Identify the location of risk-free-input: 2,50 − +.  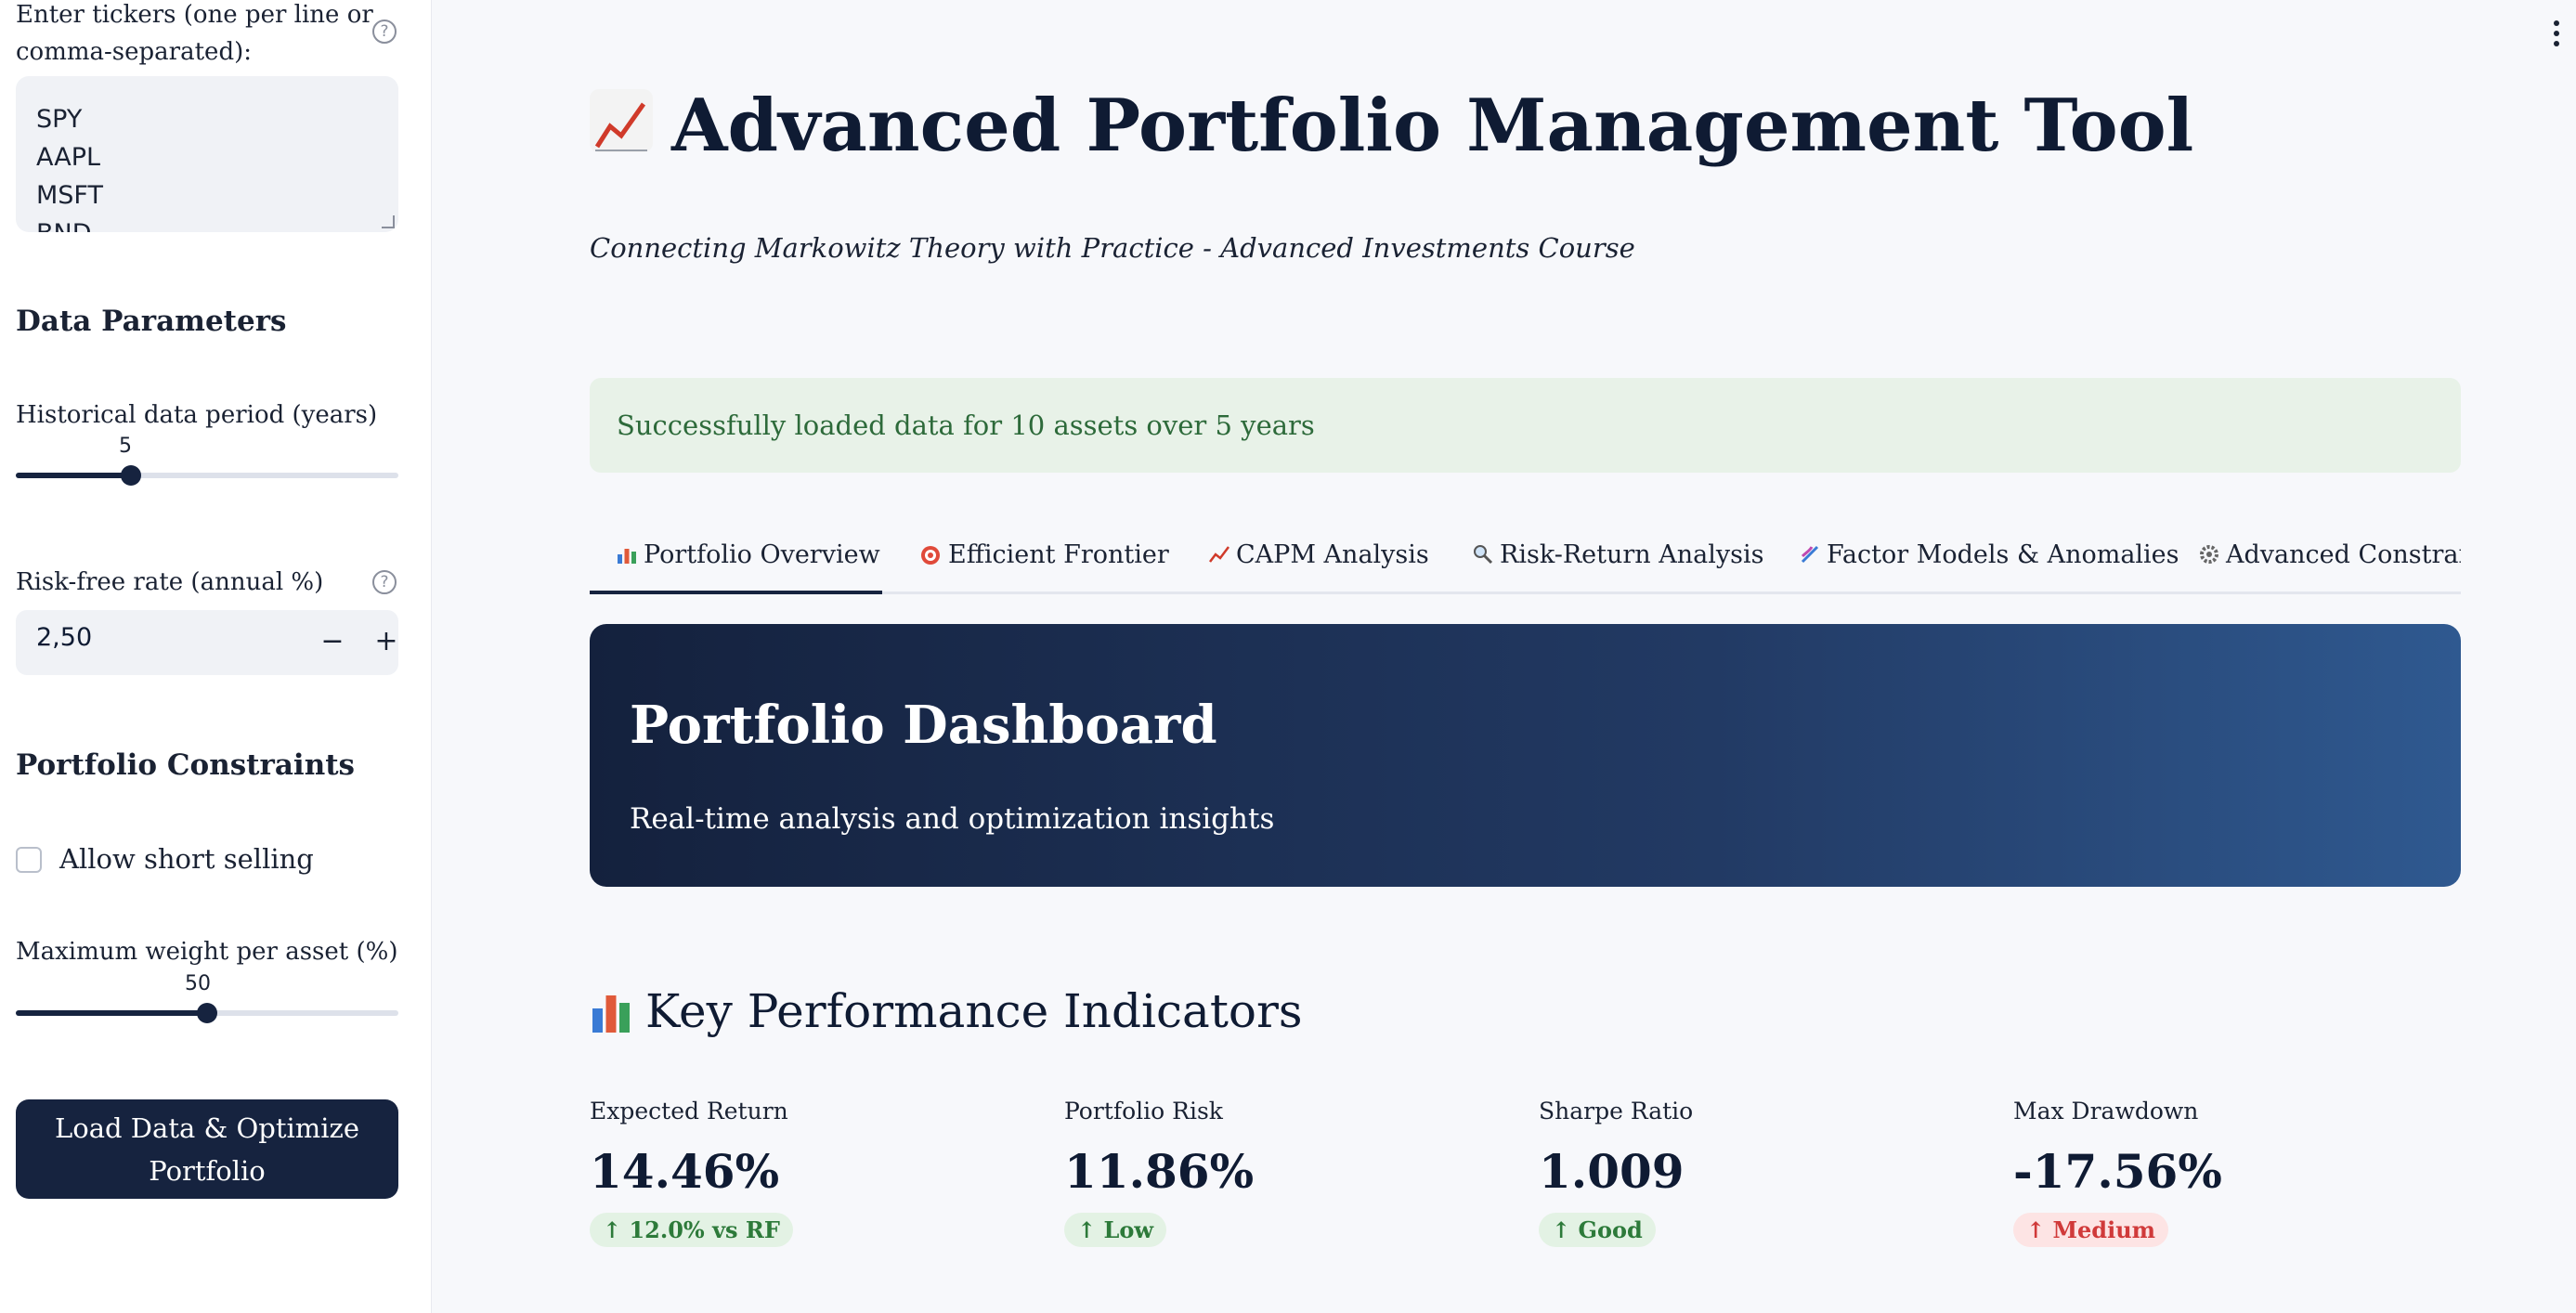
(207, 642).